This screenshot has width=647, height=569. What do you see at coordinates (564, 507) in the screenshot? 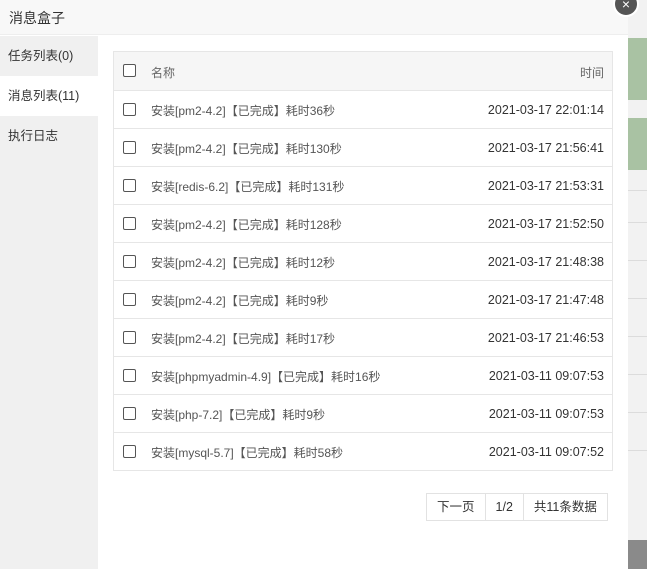
I see `total-count: 共11条数据` at bounding box center [564, 507].